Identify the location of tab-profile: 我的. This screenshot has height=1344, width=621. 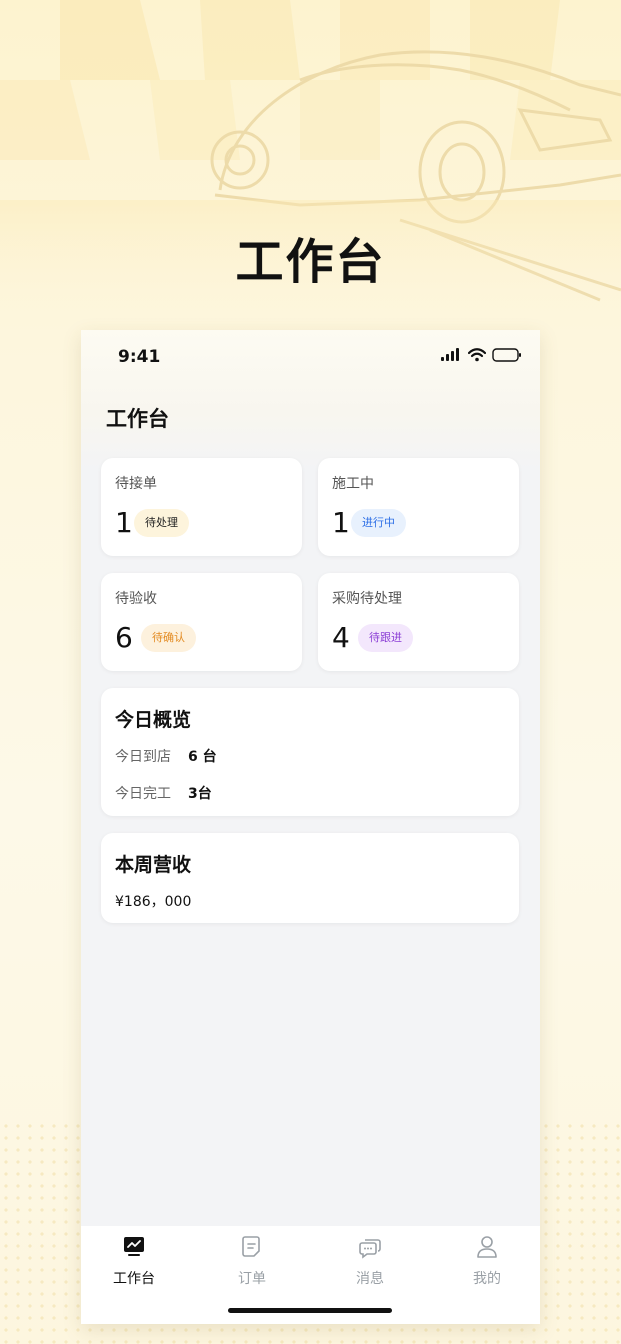
(487, 1261).